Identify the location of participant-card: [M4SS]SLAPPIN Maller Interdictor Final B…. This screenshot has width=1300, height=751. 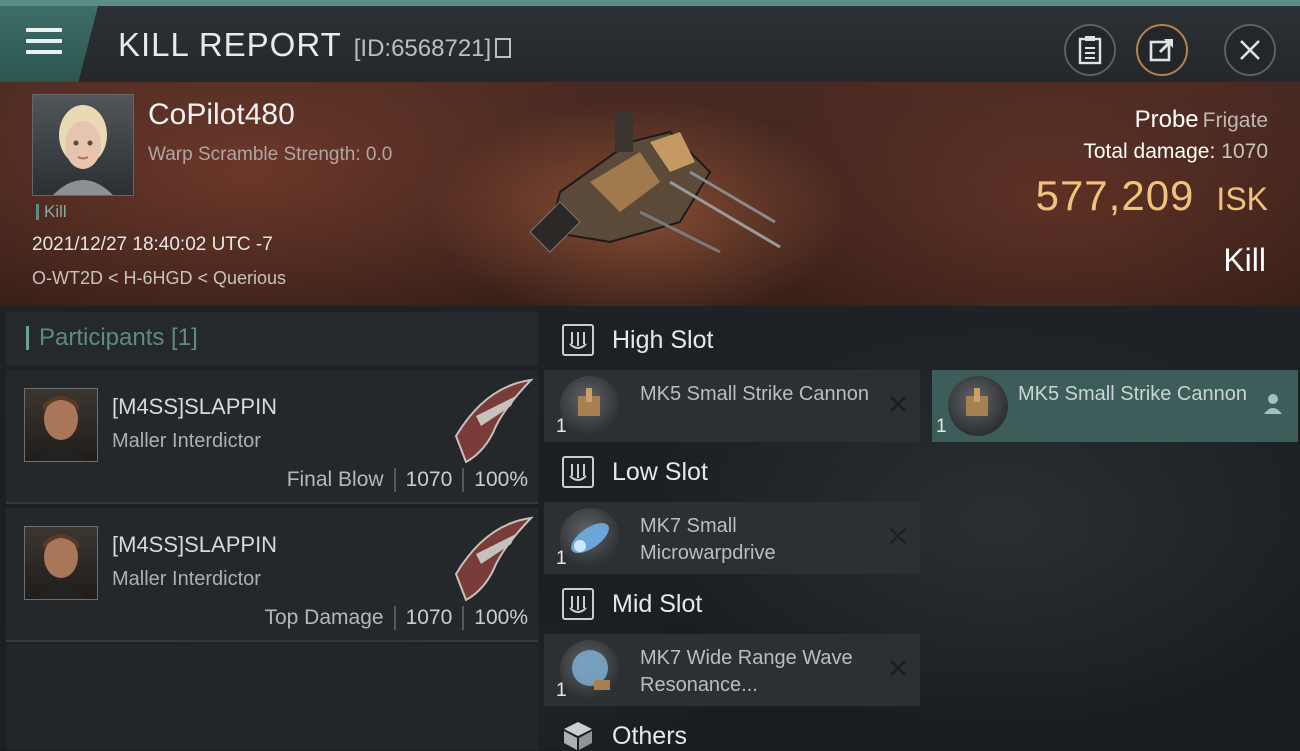
(272, 437).